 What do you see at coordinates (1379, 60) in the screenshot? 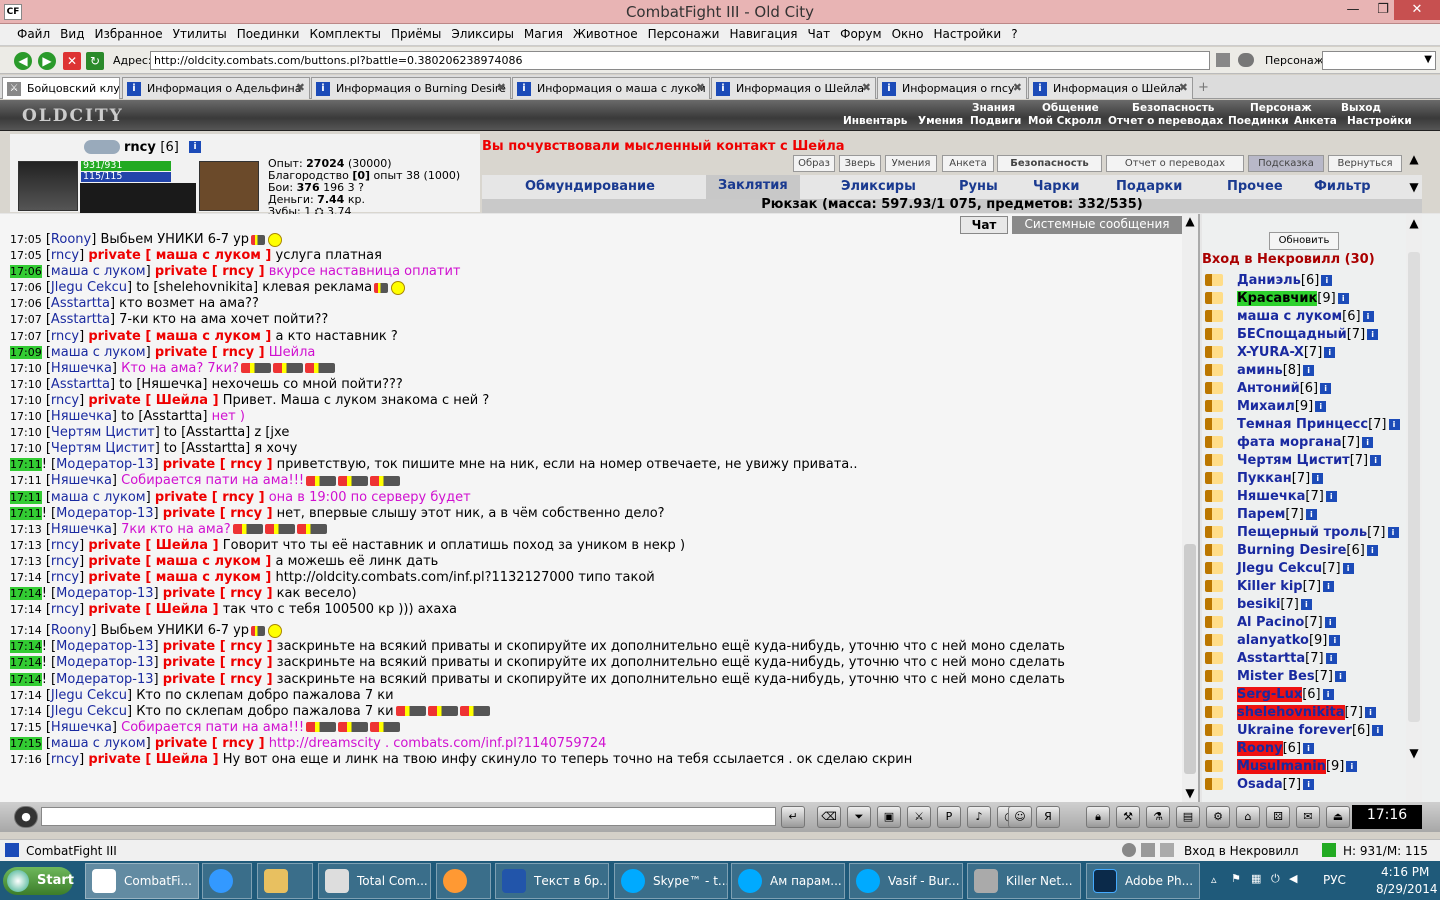
I see `character-select: ▼` at bounding box center [1379, 60].